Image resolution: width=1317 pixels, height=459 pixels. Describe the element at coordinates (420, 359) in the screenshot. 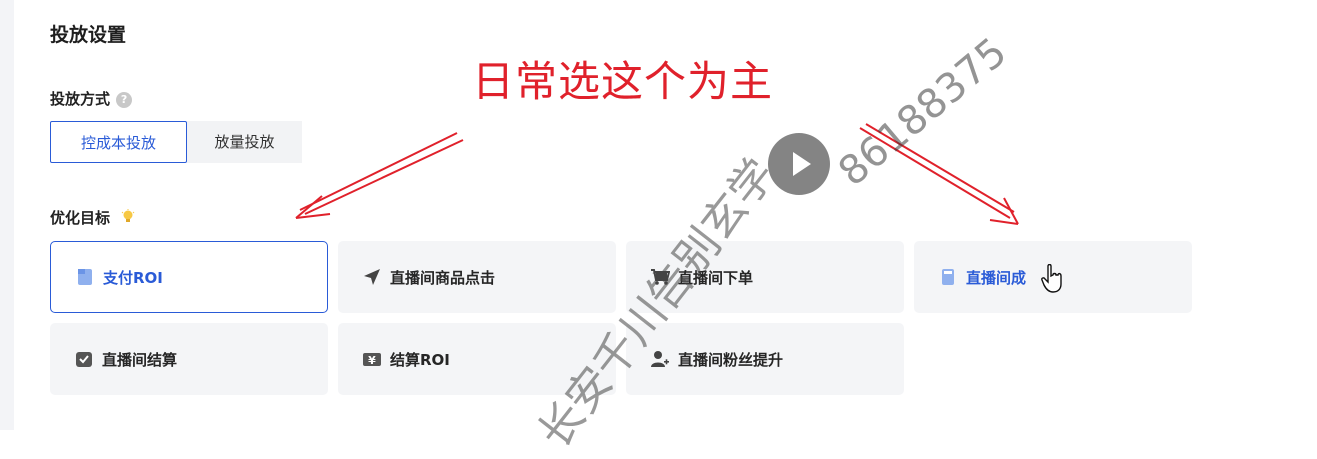

I see `goal-card-label: 结算ROI` at that location.